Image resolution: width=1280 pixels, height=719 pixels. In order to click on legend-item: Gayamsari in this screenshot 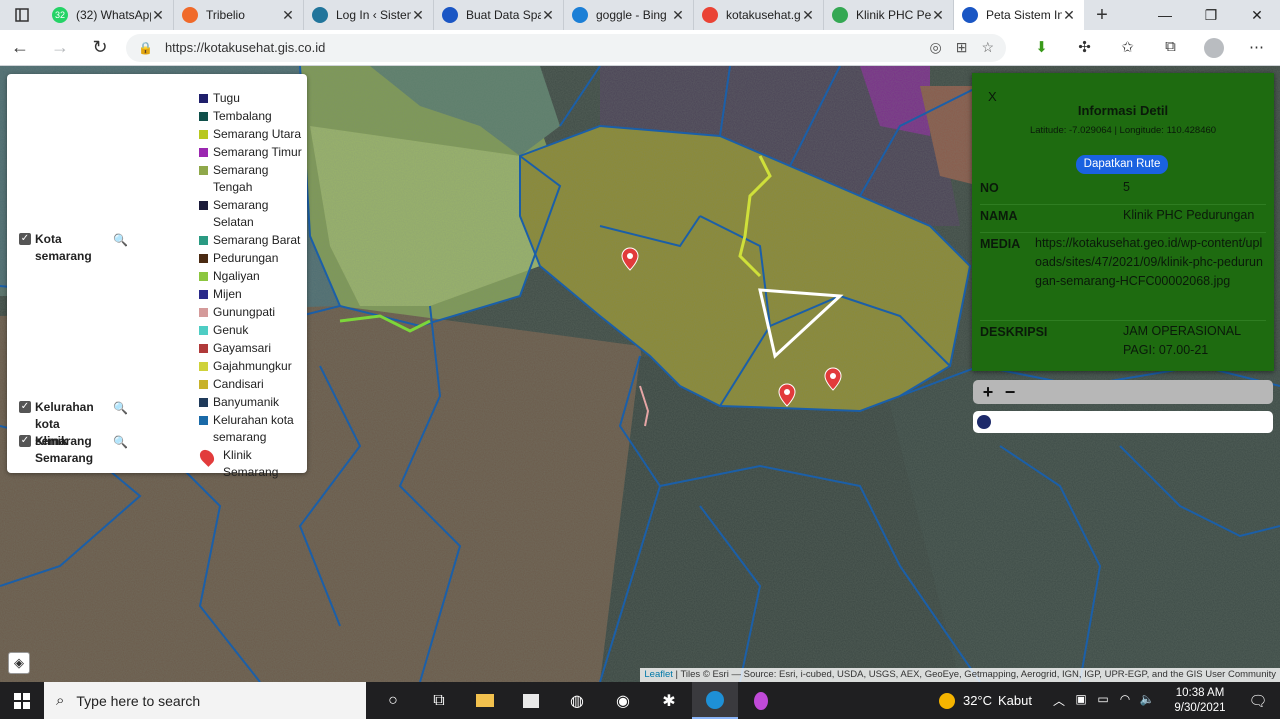, I will do `click(251, 348)`.